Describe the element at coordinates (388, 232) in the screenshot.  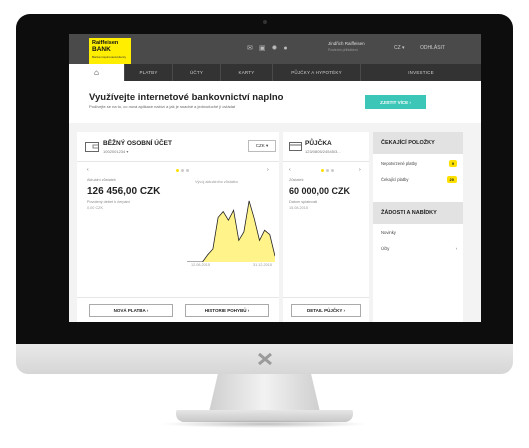
I see `news-label: Novinky` at that location.